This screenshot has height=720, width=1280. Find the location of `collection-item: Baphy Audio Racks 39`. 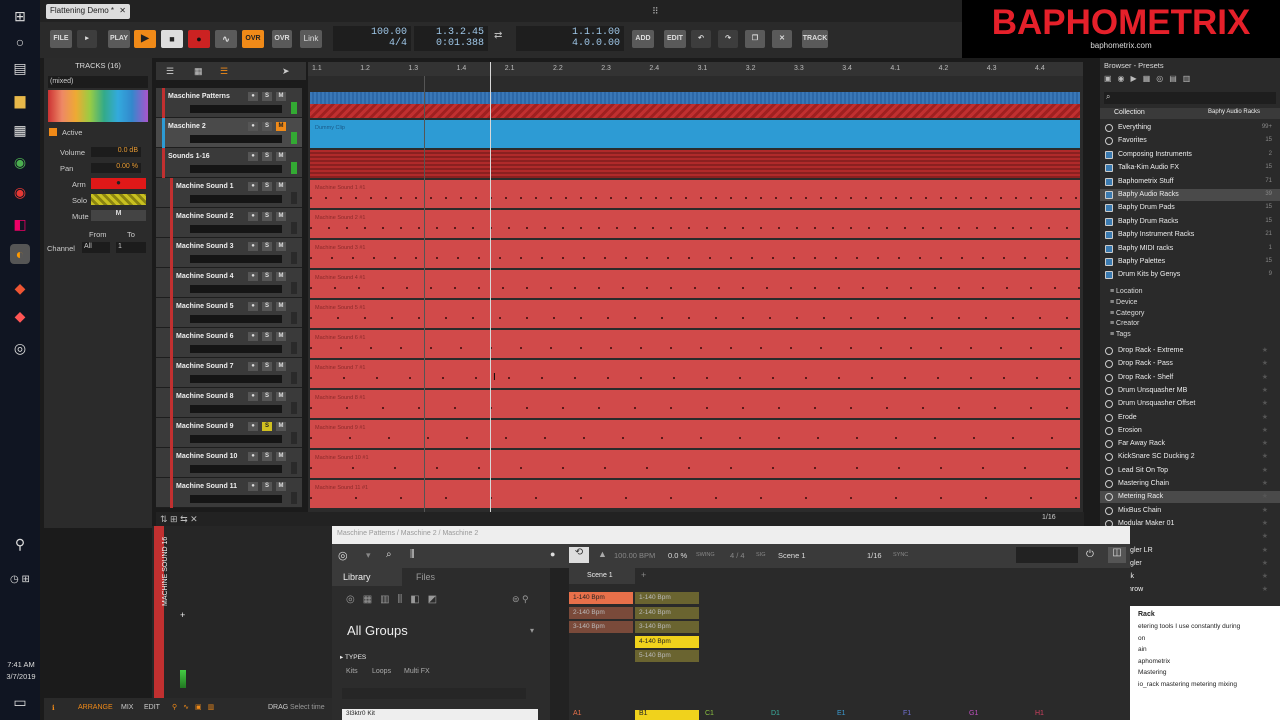

collection-item: Baphy Audio Racks 39 is located at coordinates (1190, 195).